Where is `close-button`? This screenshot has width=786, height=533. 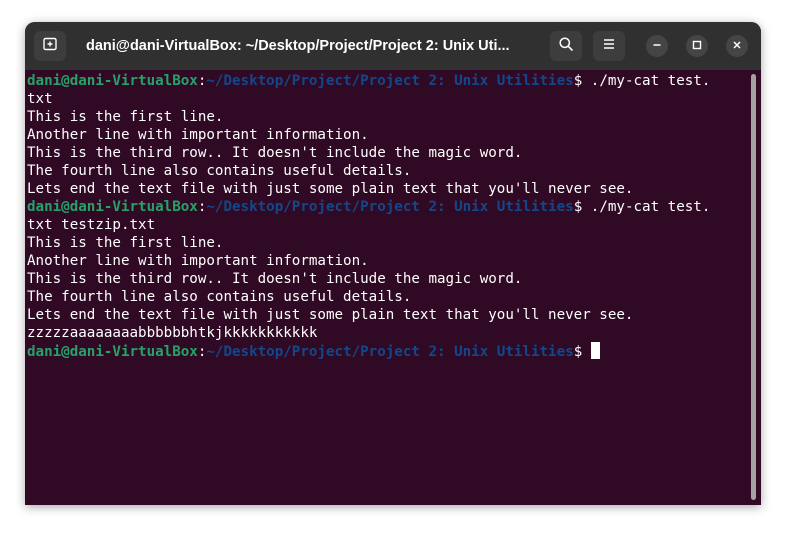 close-button is located at coordinates (737, 46).